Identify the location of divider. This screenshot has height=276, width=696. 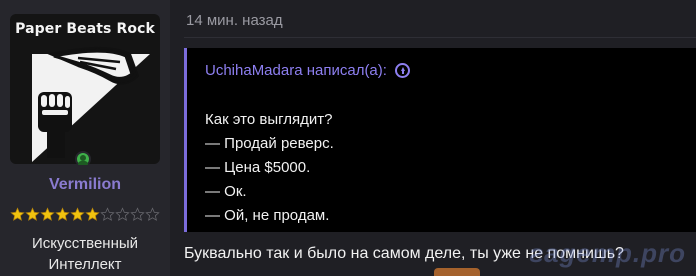
(440, 37).